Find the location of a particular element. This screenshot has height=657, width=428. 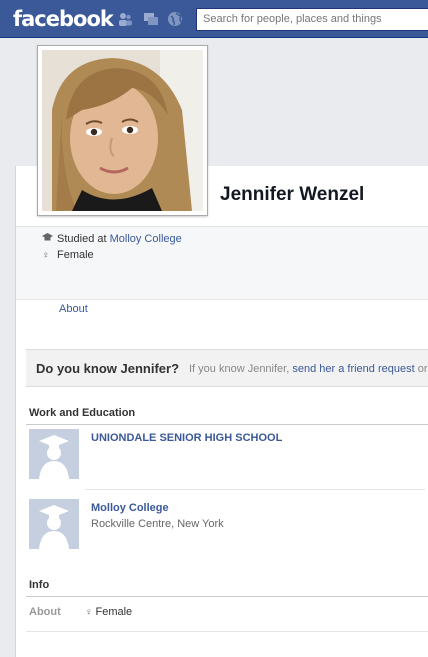

studied-school-link: Molloy College is located at coordinates (146, 239).